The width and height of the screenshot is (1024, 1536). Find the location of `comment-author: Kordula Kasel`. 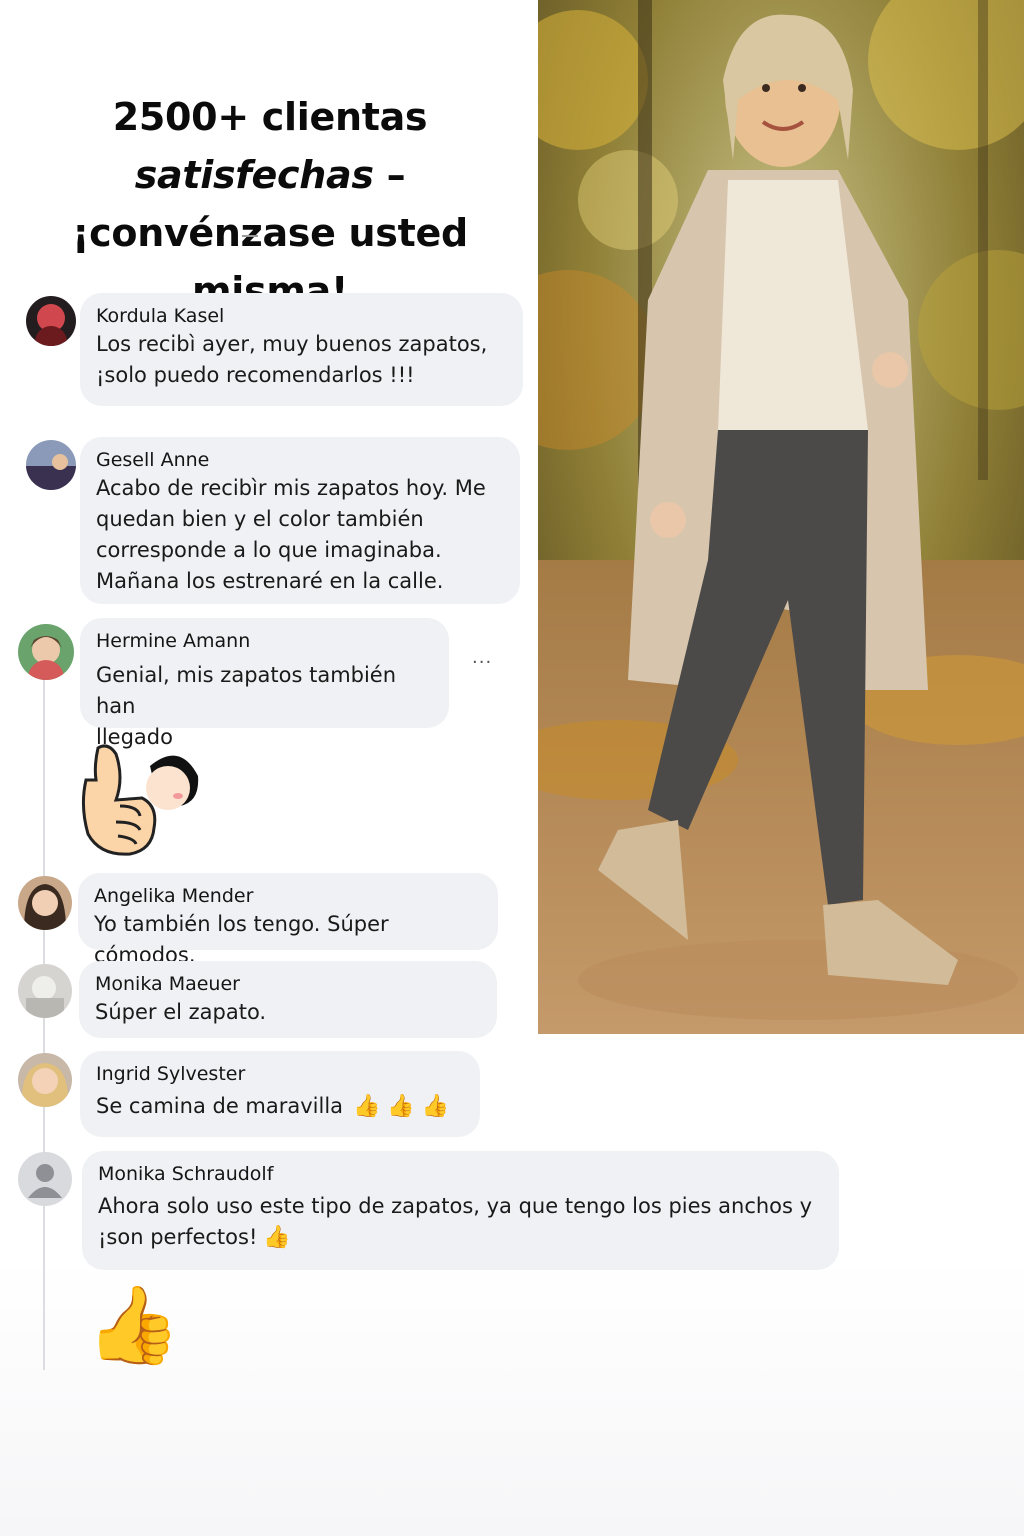

comment-author: Kordula Kasel is located at coordinates (301, 316).